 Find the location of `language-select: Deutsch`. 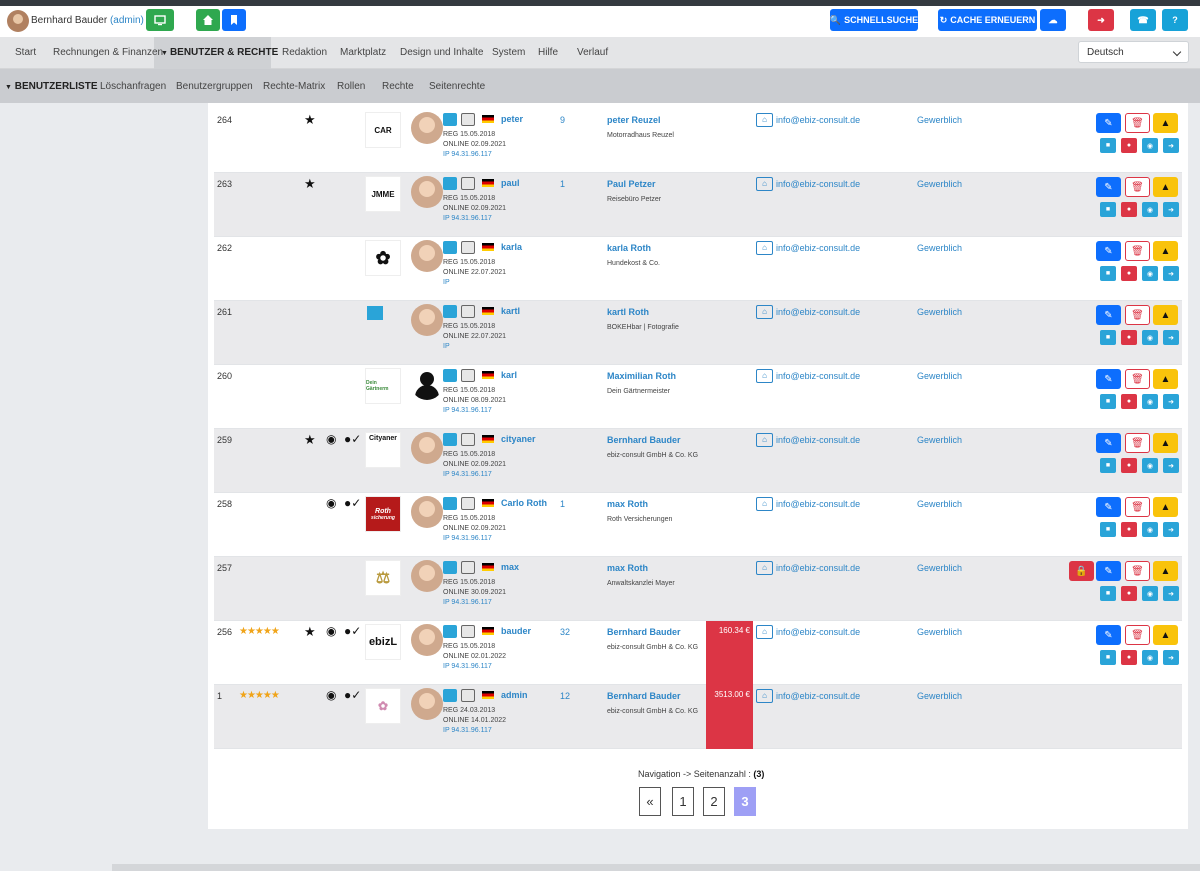

language-select: Deutsch is located at coordinates (1133, 52).